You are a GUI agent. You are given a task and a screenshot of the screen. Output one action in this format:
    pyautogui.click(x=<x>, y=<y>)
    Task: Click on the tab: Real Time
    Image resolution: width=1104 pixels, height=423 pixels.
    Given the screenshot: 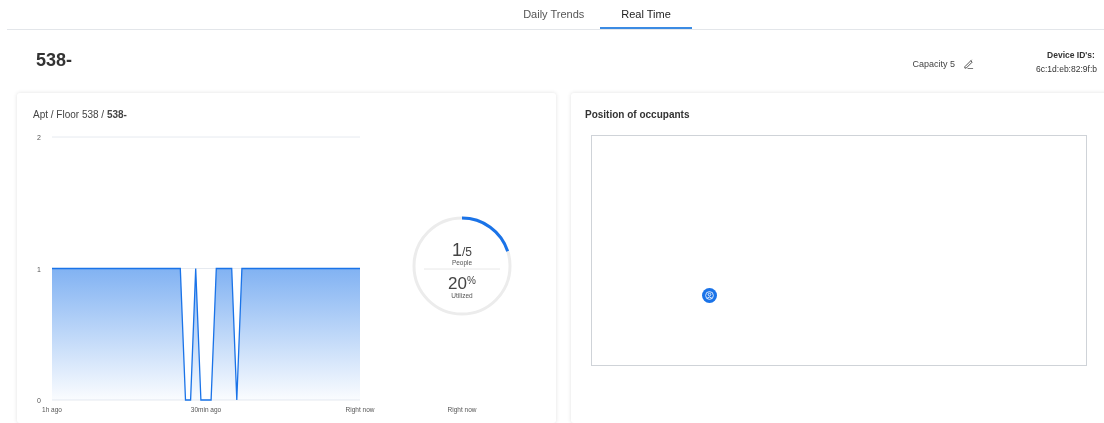 What is the action you would take?
    pyautogui.click(x=646, y=14)
    